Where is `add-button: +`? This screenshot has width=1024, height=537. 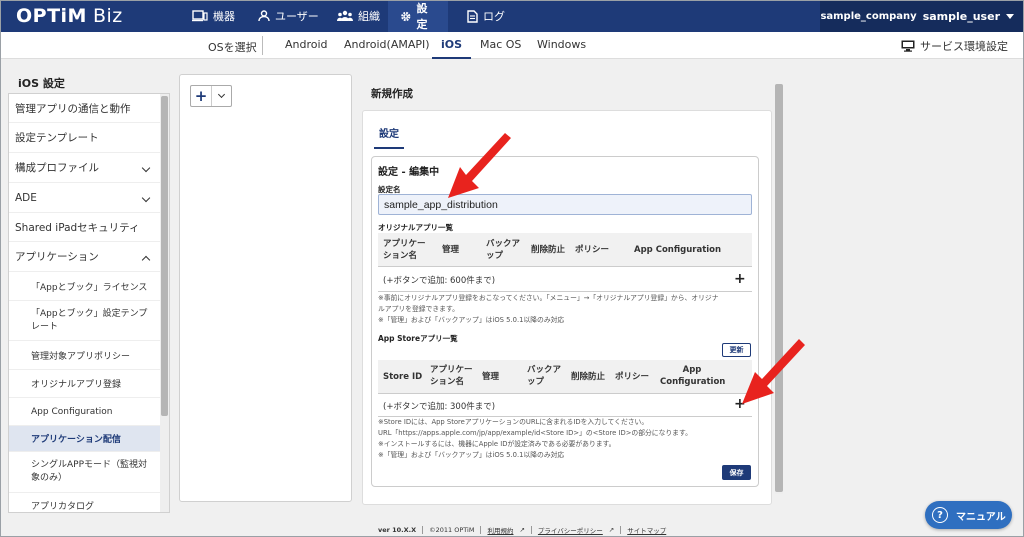 add-button: + is located at coordinates (201, 96).